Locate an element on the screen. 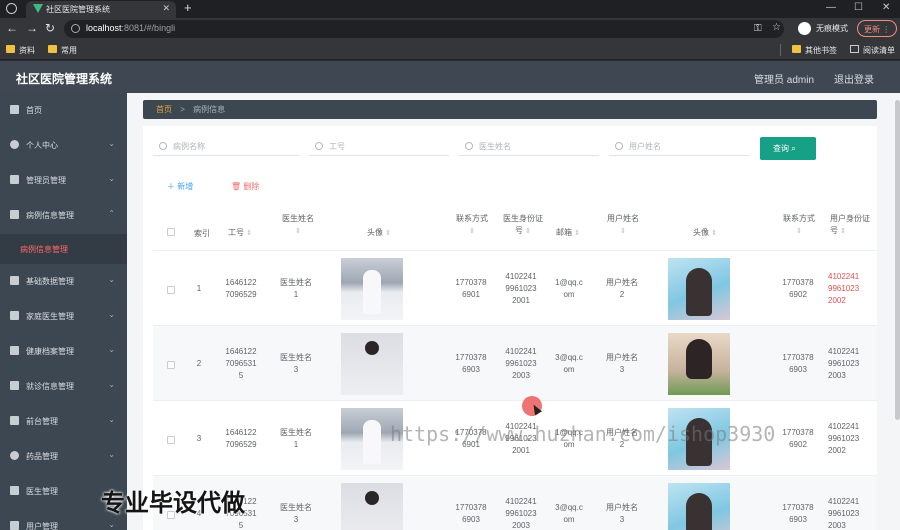 The height and width of the screenshot is (530, 900). search-staff-id-input: 工号 is located at coordinates (379, 146).